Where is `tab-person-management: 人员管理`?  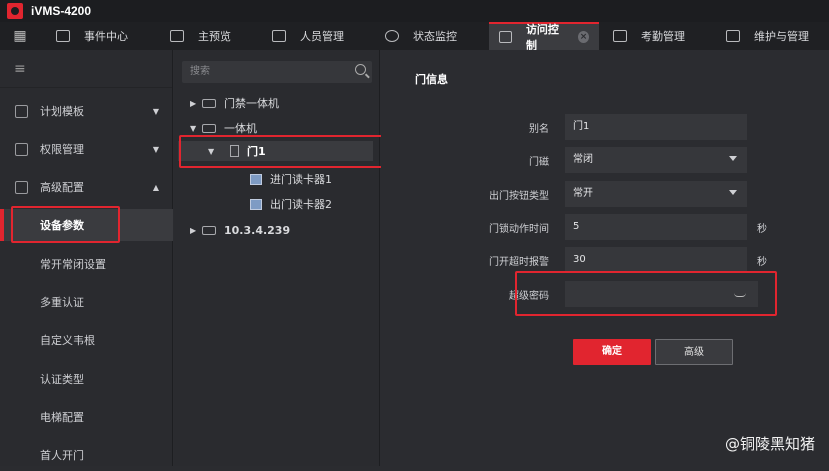
tab-person-management: 人员管理 is located at coordinates (308, 36).